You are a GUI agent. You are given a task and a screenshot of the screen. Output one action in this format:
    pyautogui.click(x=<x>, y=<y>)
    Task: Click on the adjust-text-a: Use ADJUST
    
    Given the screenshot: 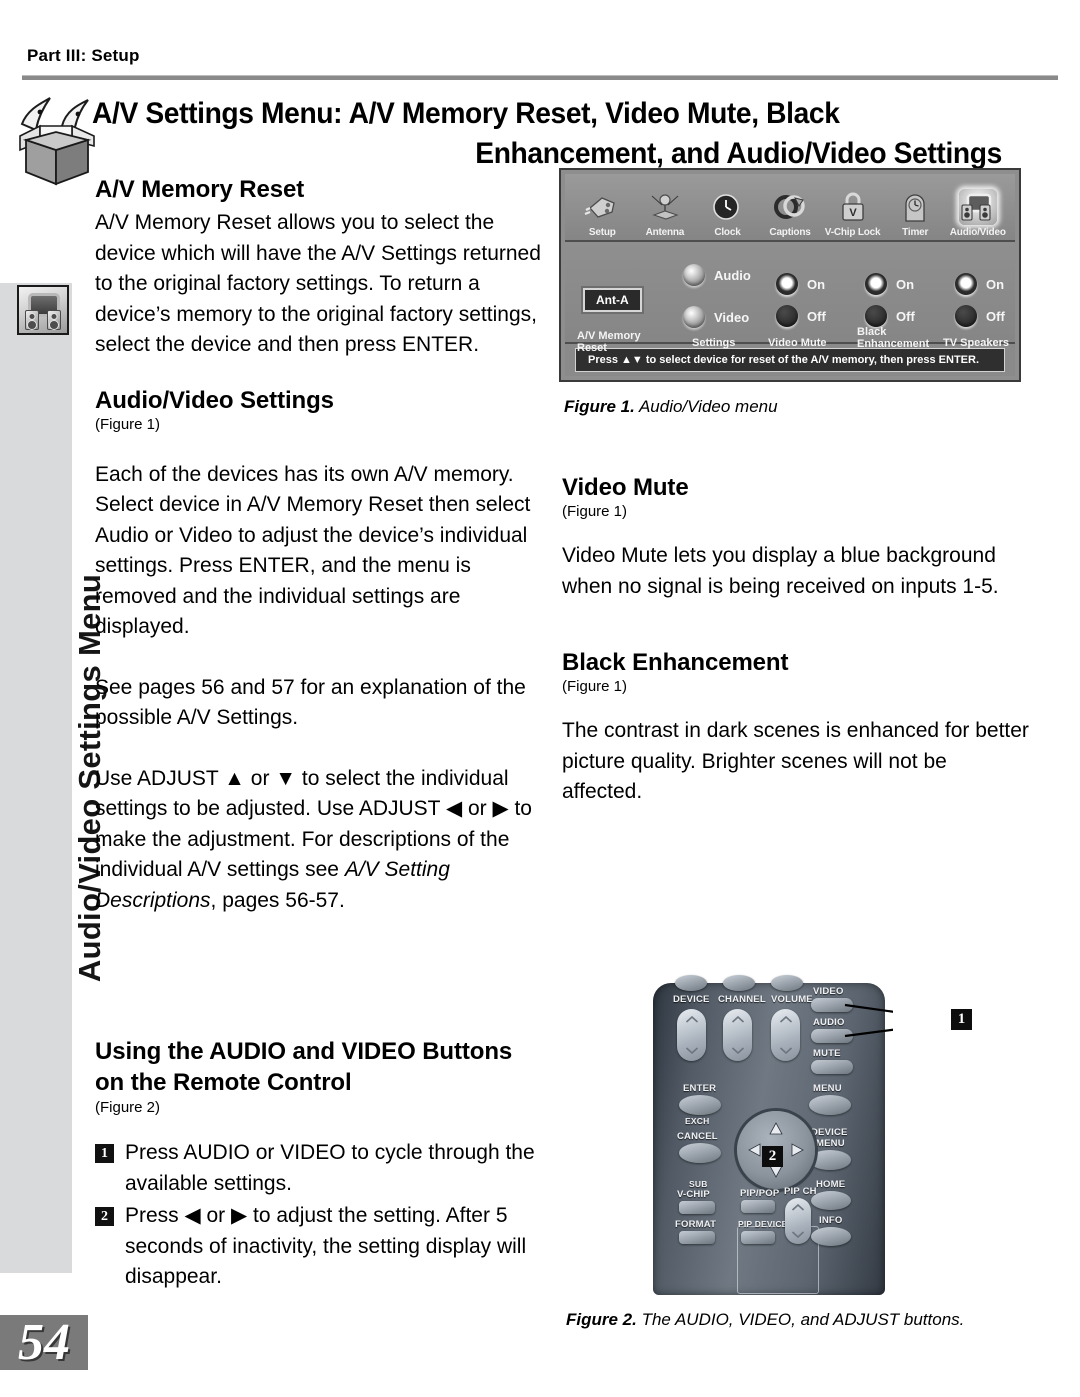 What is the action you would take?
    pyautogui.click(x=160, y=778)
    